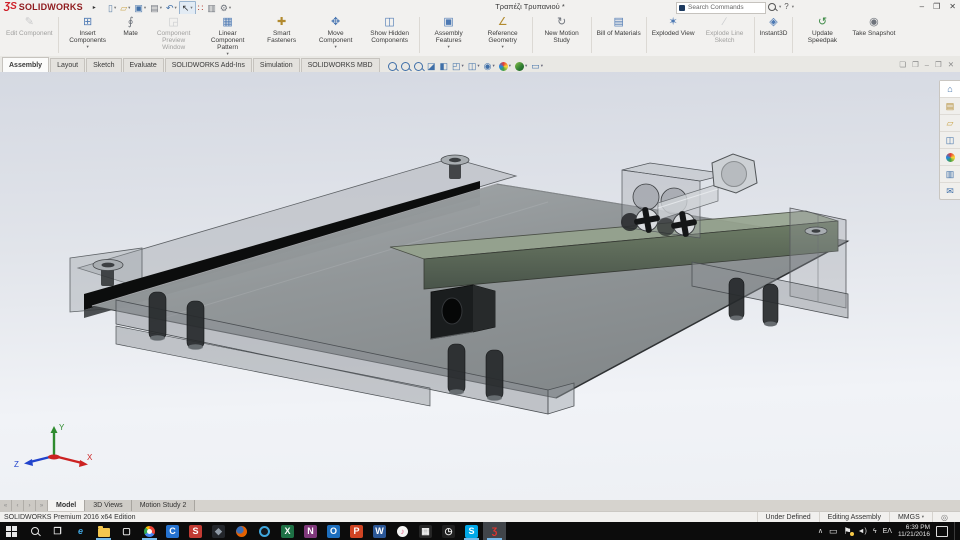 This screenshot has width=960, height=540. Describe the element at coordinates (537, 66) in the screenshot. I see `view-settings-button: ▭ ▾` at that location.